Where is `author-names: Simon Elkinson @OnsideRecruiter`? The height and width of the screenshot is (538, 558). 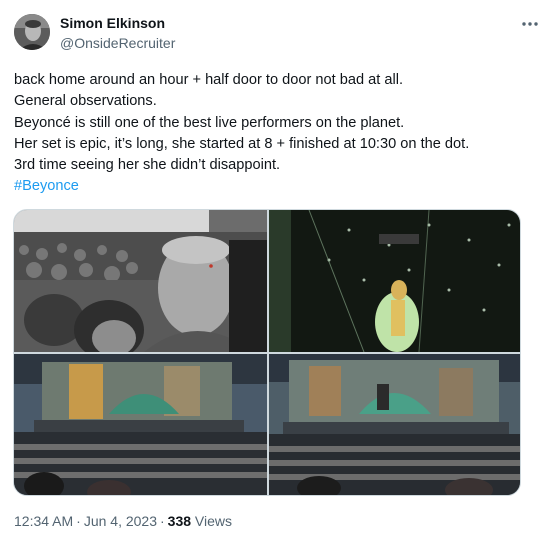 author-names: Simon Elkinson @OnsideRecruiter is located at coordinates (117, 33).